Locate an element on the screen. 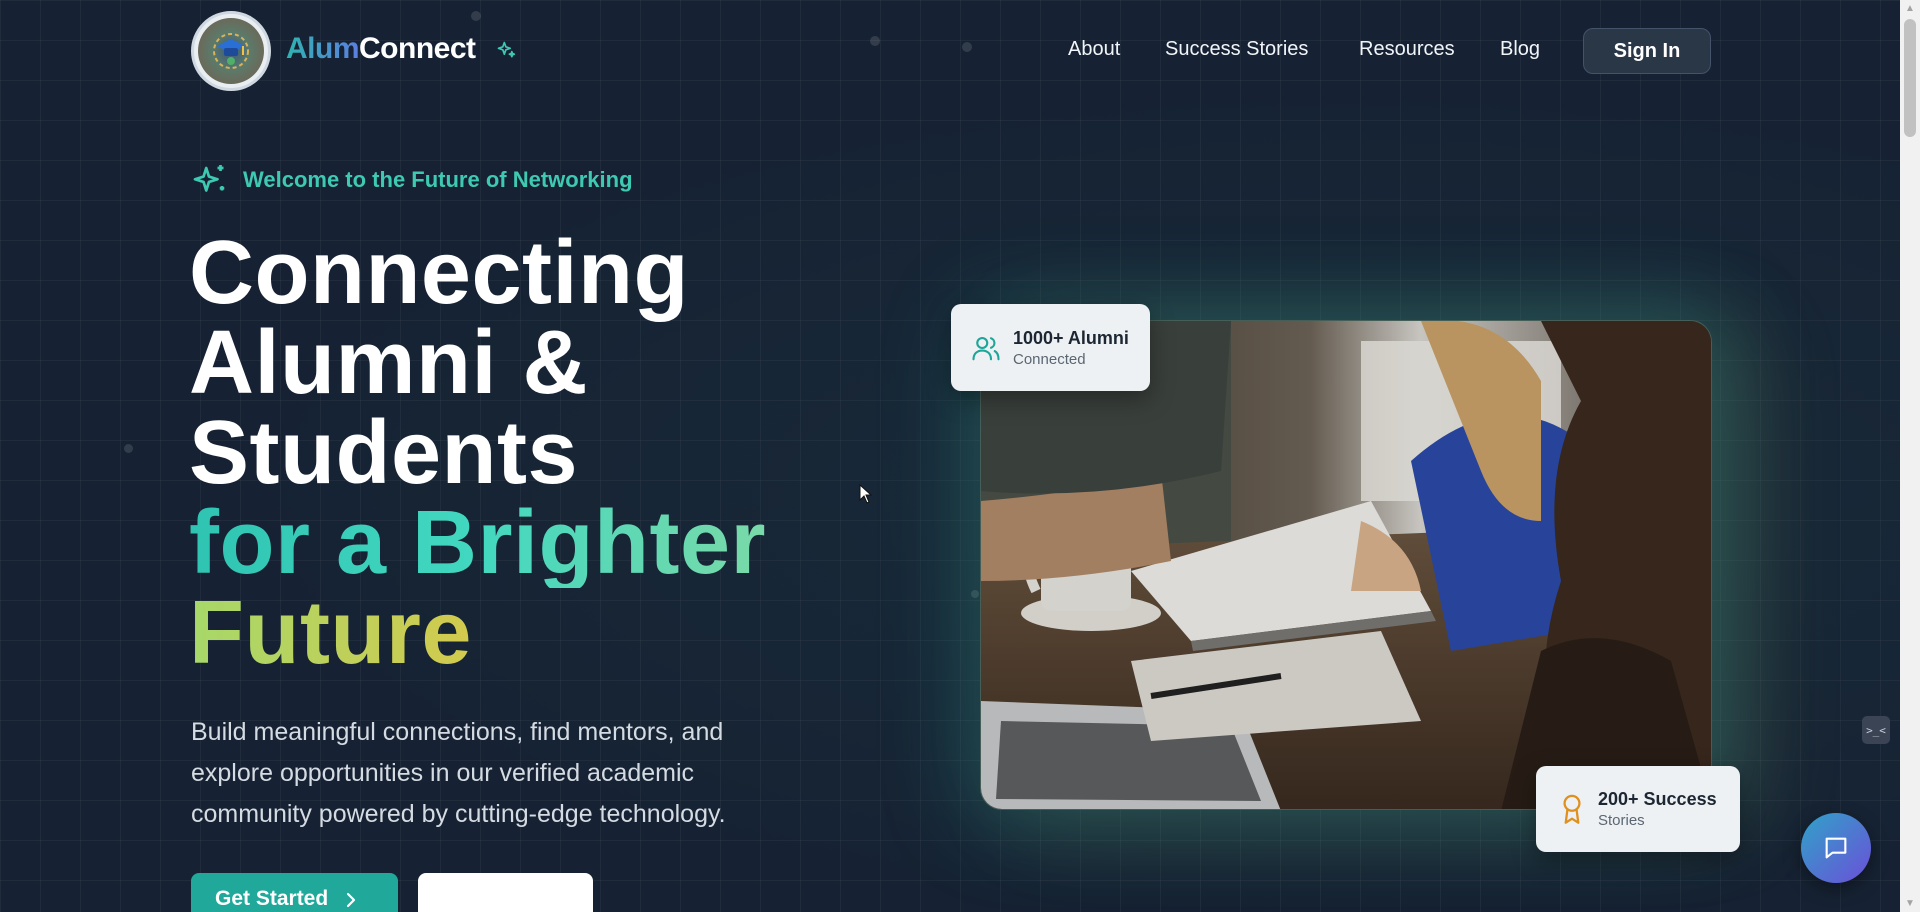  chat-bubble-icon is located at coordinates (1836, 848).